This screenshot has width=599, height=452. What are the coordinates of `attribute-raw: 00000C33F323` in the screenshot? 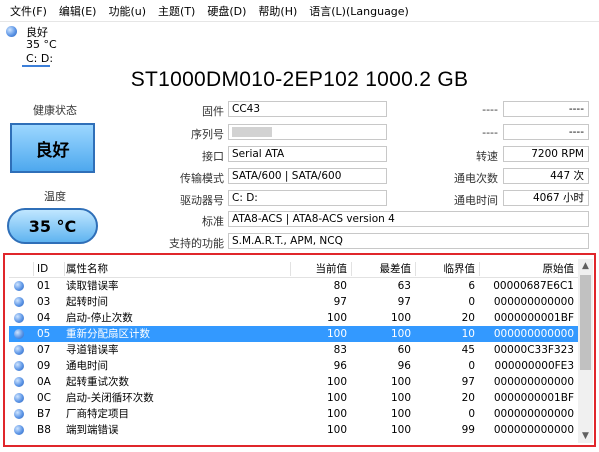 It's located at (533, 350).